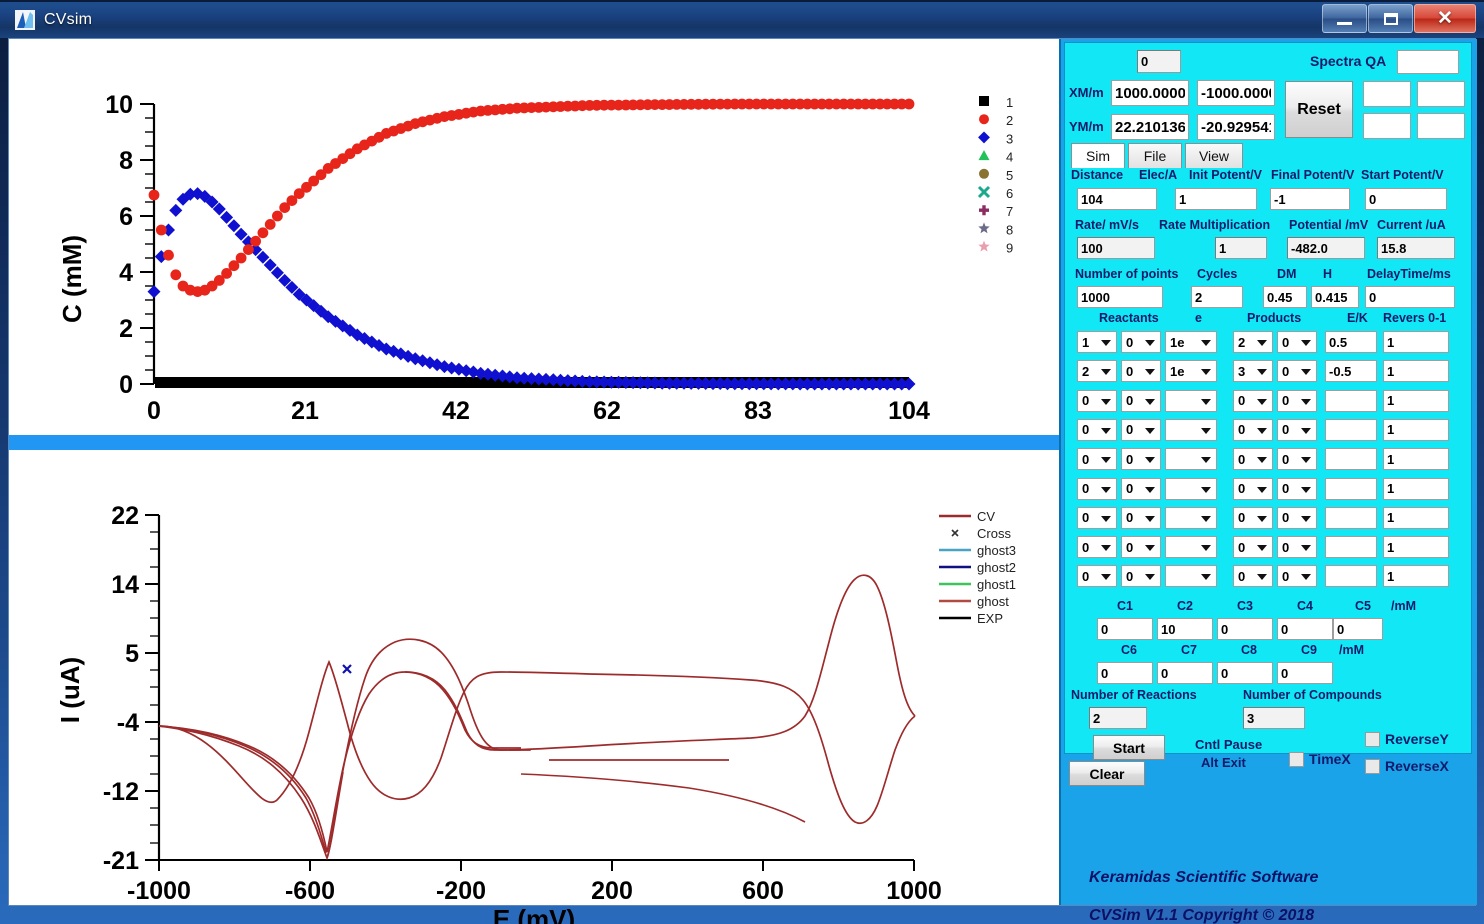 This screenshot has width=1484, height=924. Describe the element at coordinates (1214, 155) in the screenshot. I see `tab-view: View` at that location.